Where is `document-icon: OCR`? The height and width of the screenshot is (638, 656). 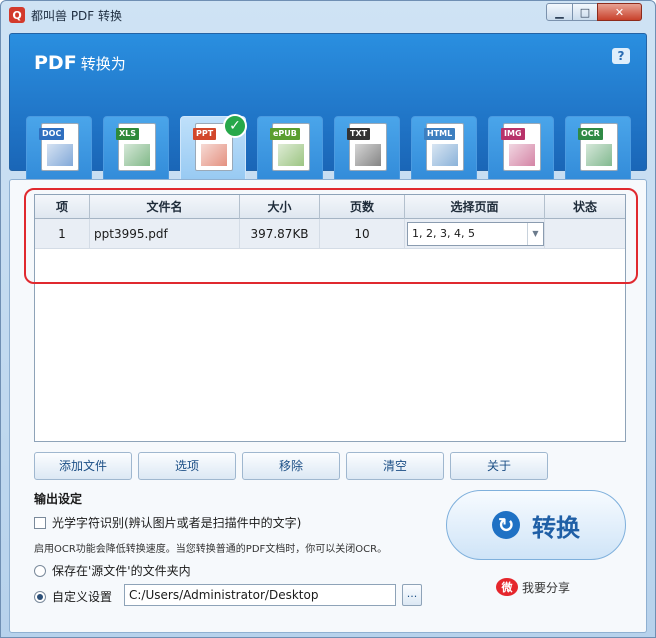
document-icon: OCR is located at coordinates (598, 147).